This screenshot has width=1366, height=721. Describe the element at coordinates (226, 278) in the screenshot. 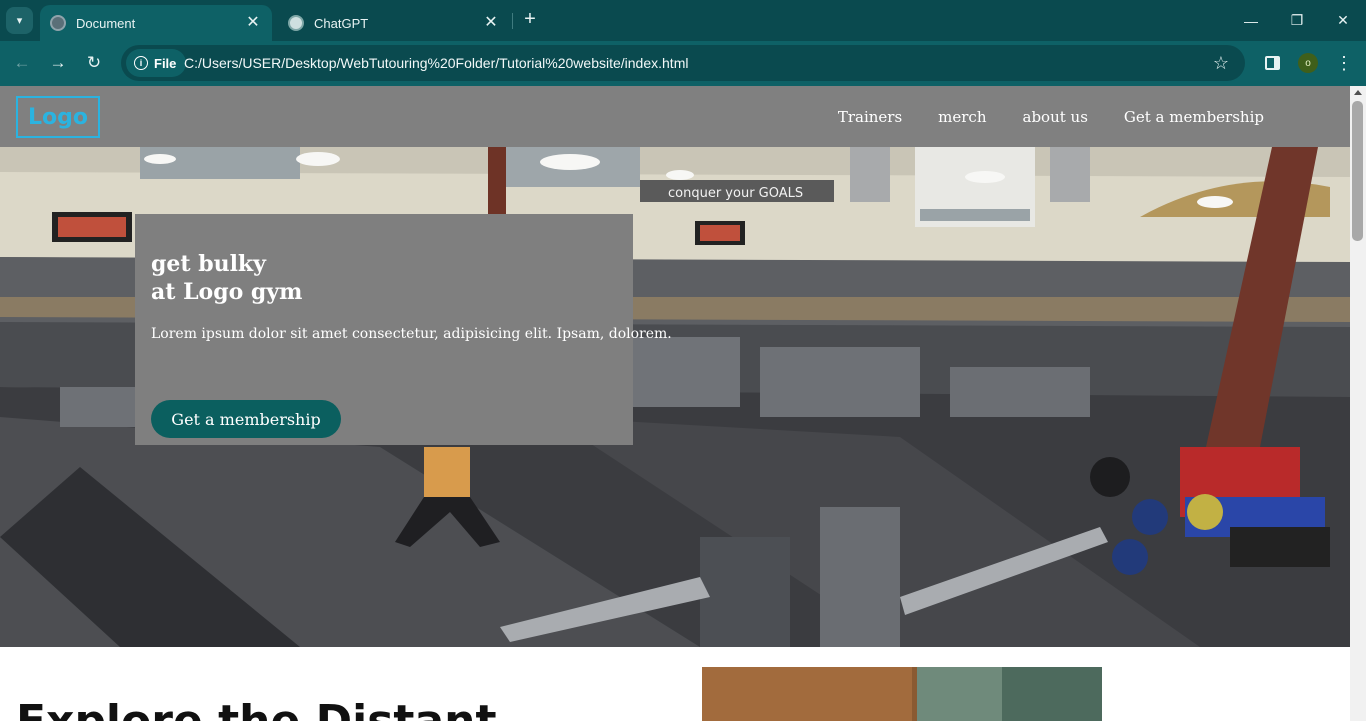

I see `hero-title: get bulky at Logo gym` at that location.